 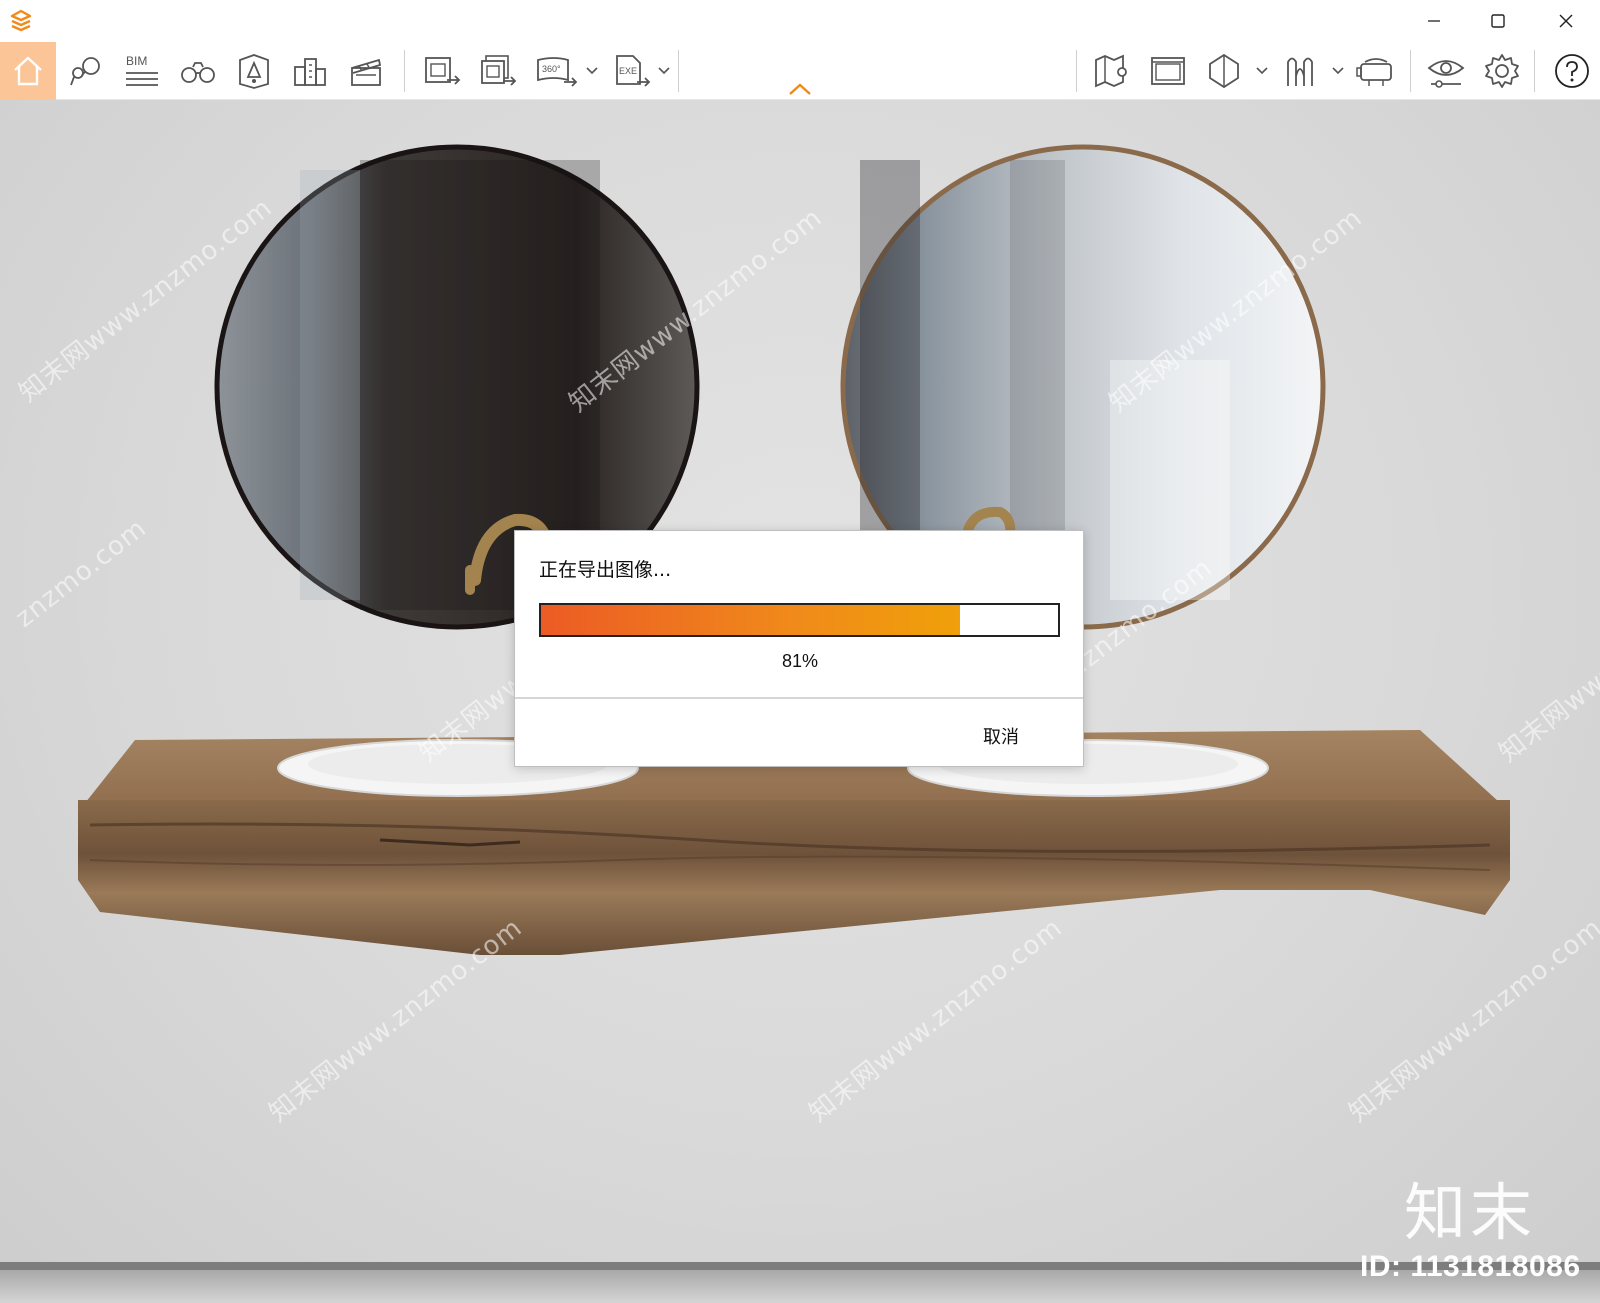 I want to click on binoculars-button, so click(x=198, y=71).